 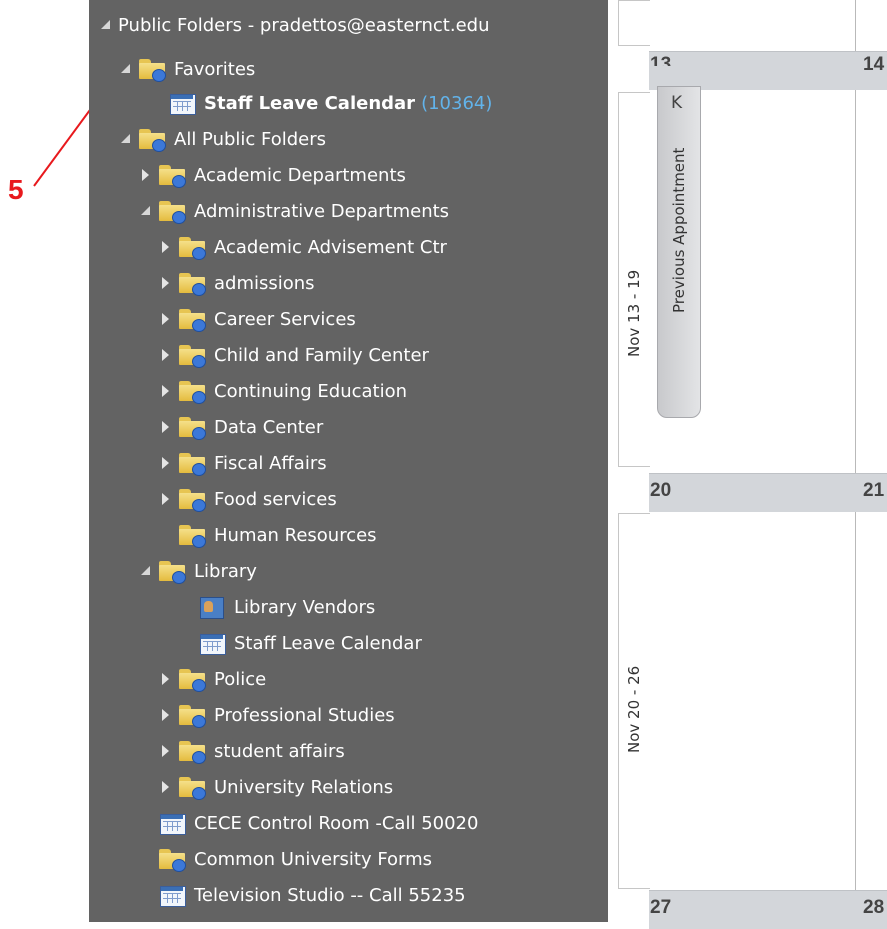 I want to click on week-3-header, so click(x=768, y=909).